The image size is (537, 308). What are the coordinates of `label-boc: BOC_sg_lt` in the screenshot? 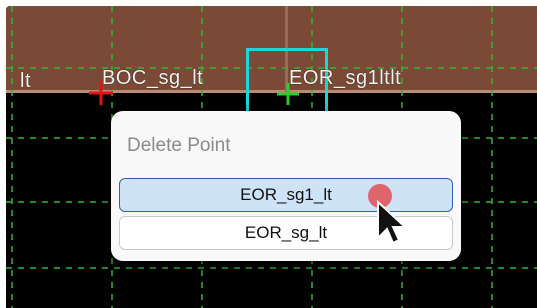 It's located at (153, 78).